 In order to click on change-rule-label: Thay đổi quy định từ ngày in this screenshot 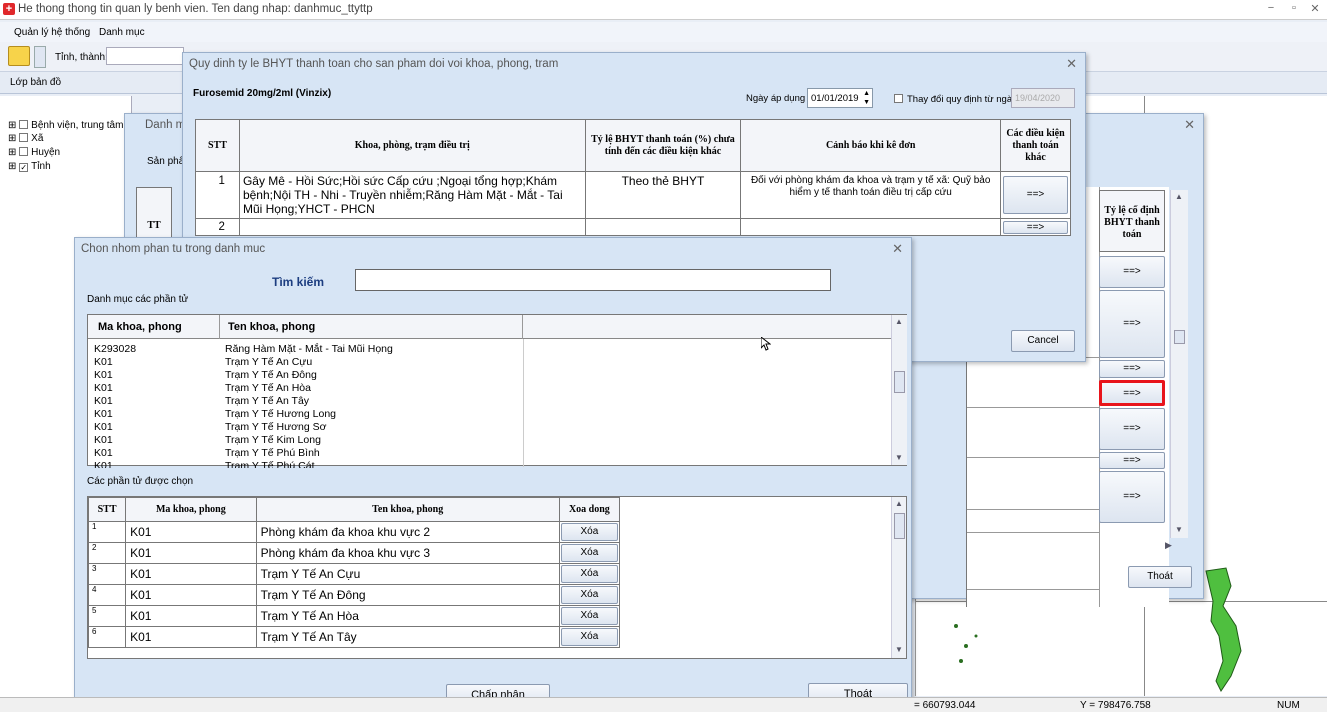, I will do `click(962, 99)`.